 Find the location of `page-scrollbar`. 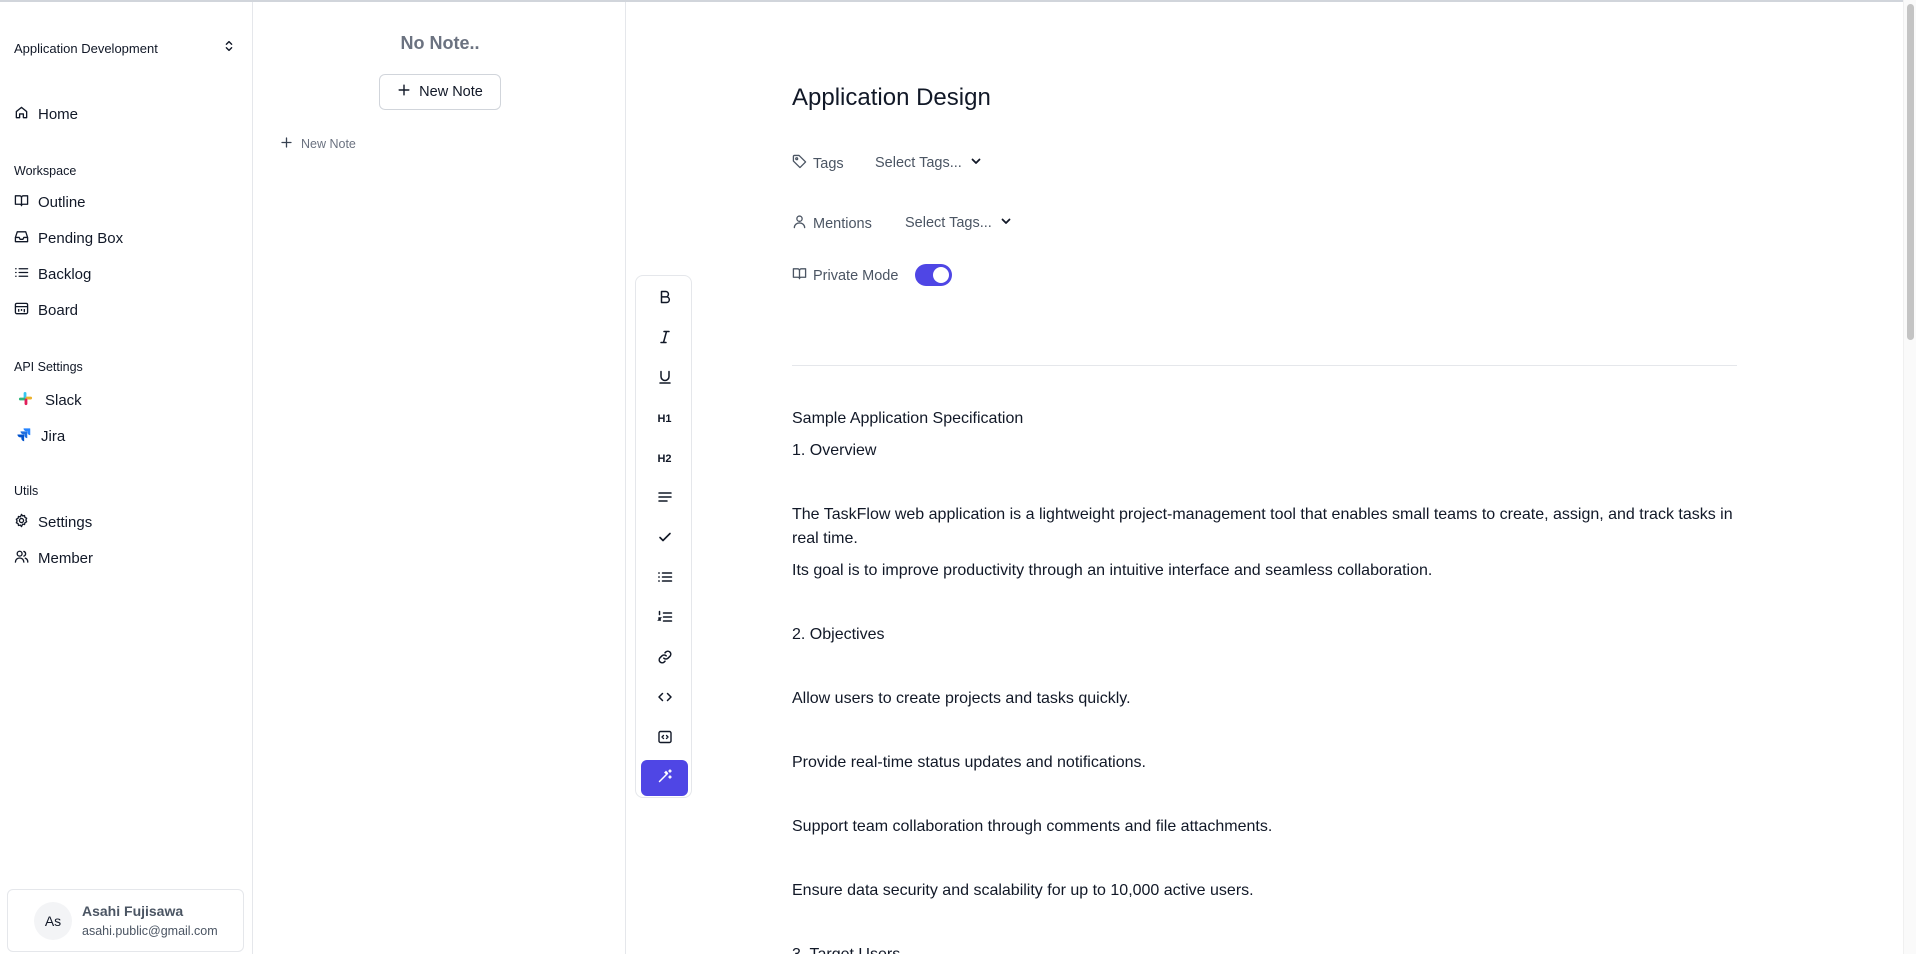

page-scrollbar is located at coordinates (1909, 477).